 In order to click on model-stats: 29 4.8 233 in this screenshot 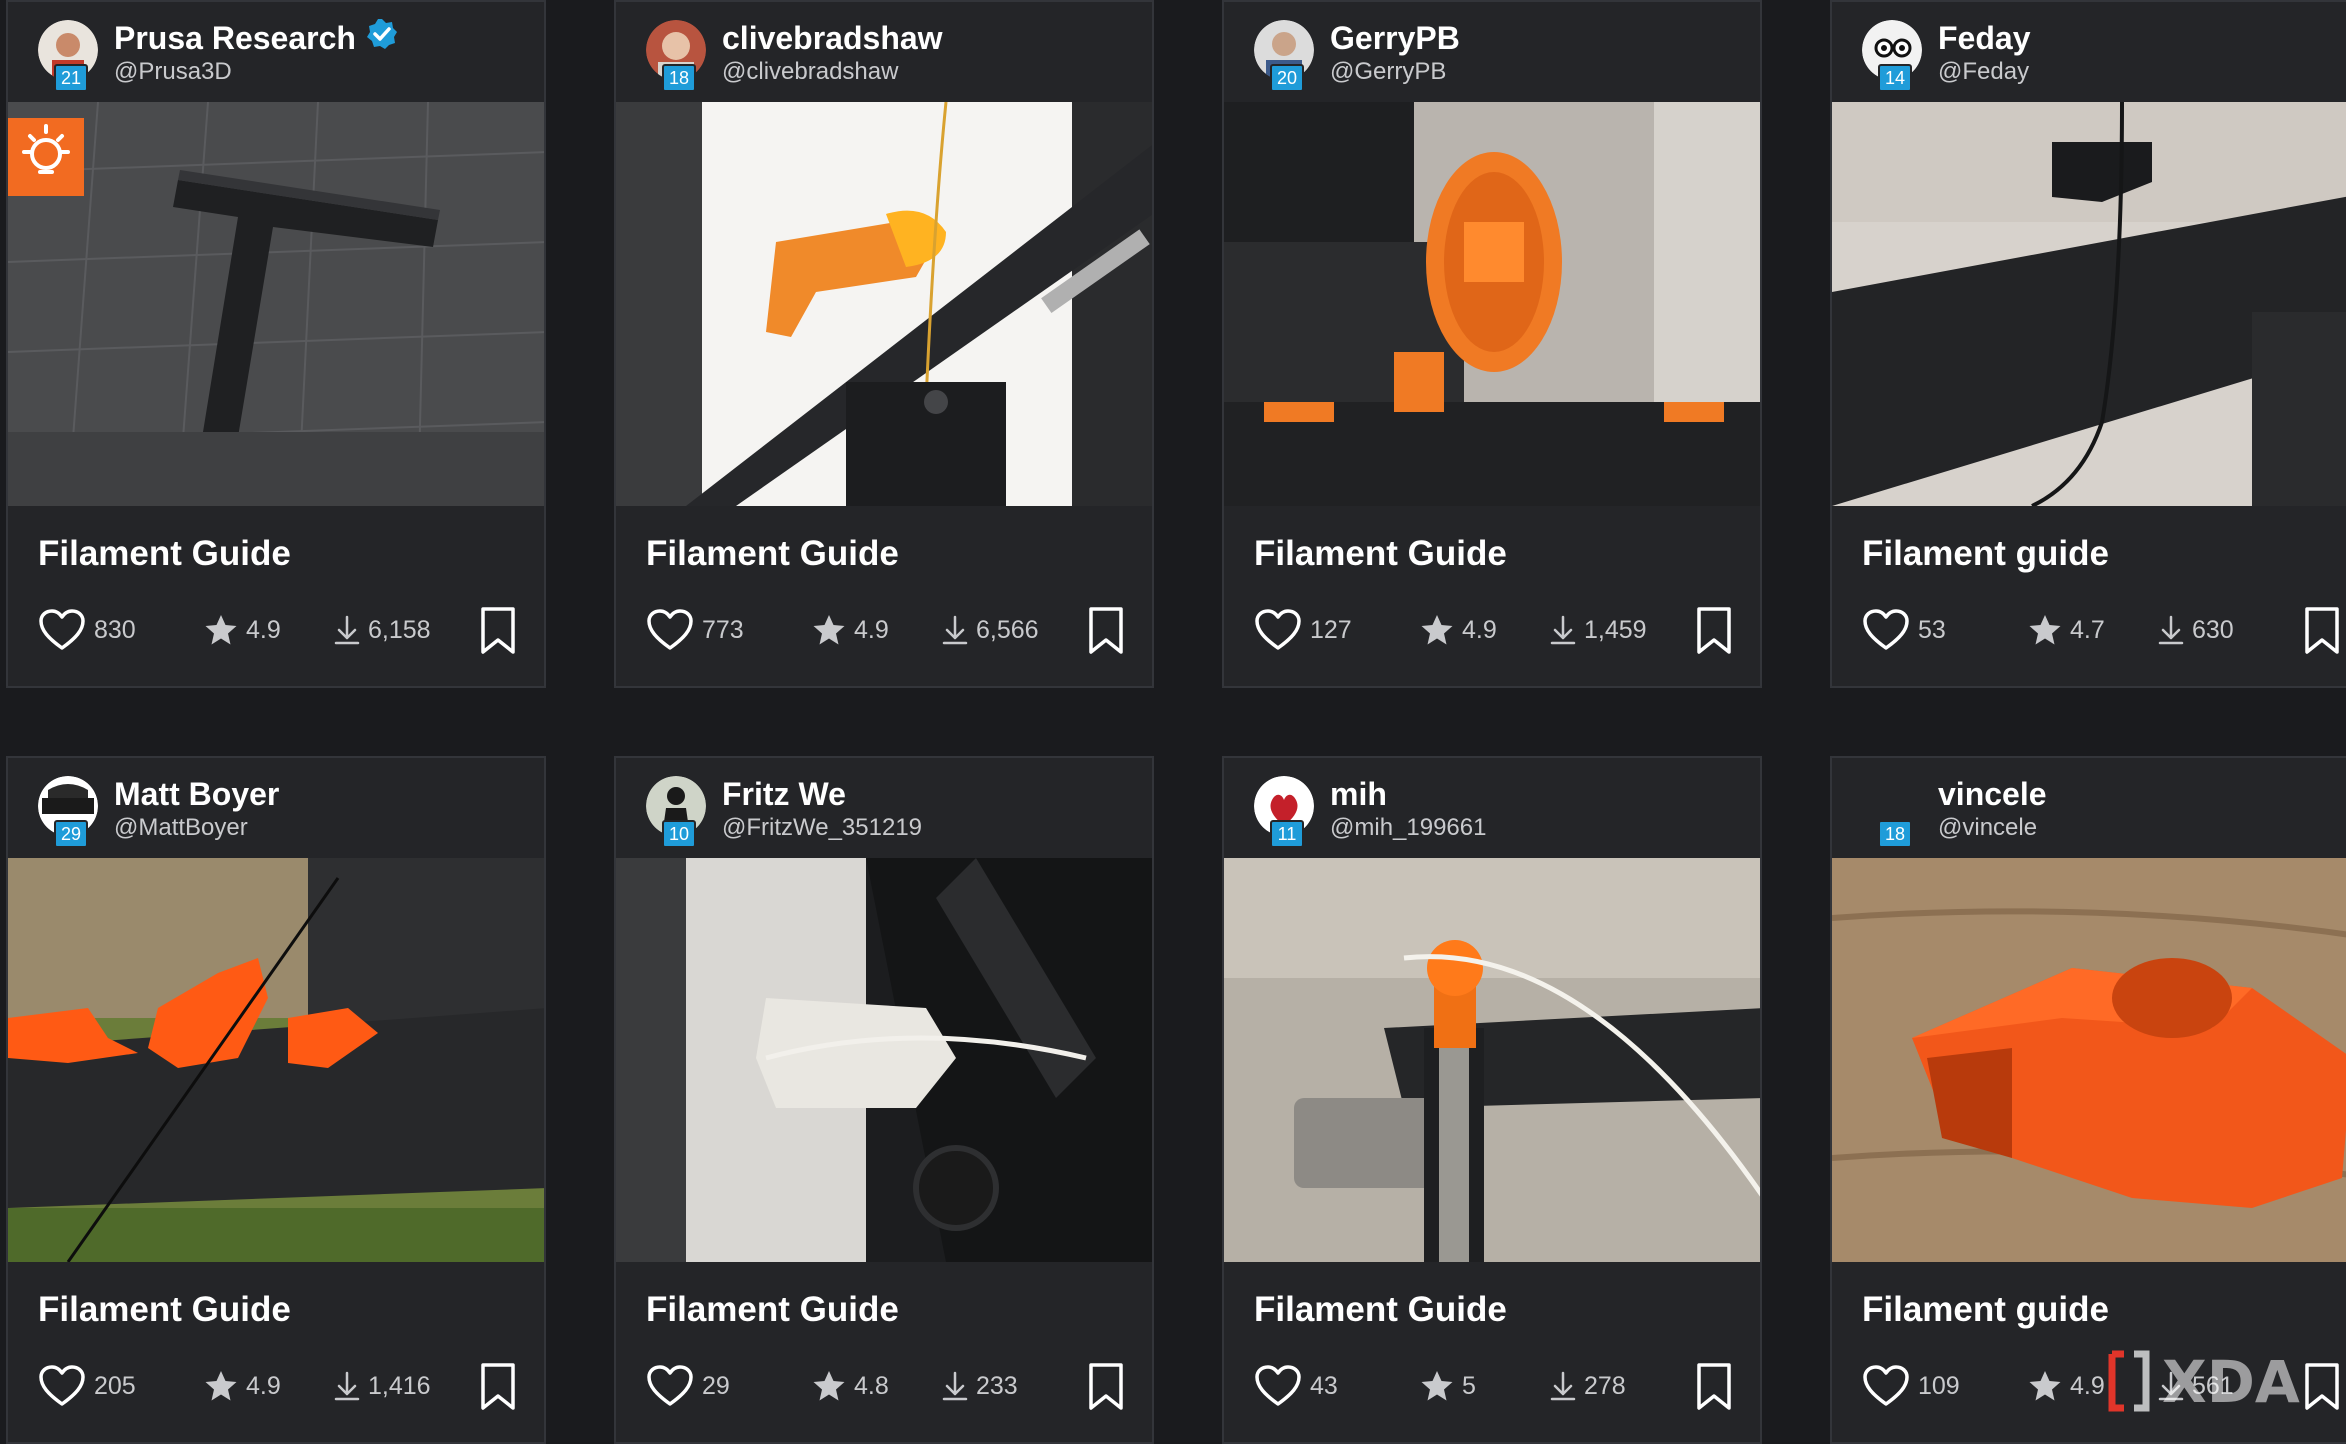, I will do `click(886, 1386)`.